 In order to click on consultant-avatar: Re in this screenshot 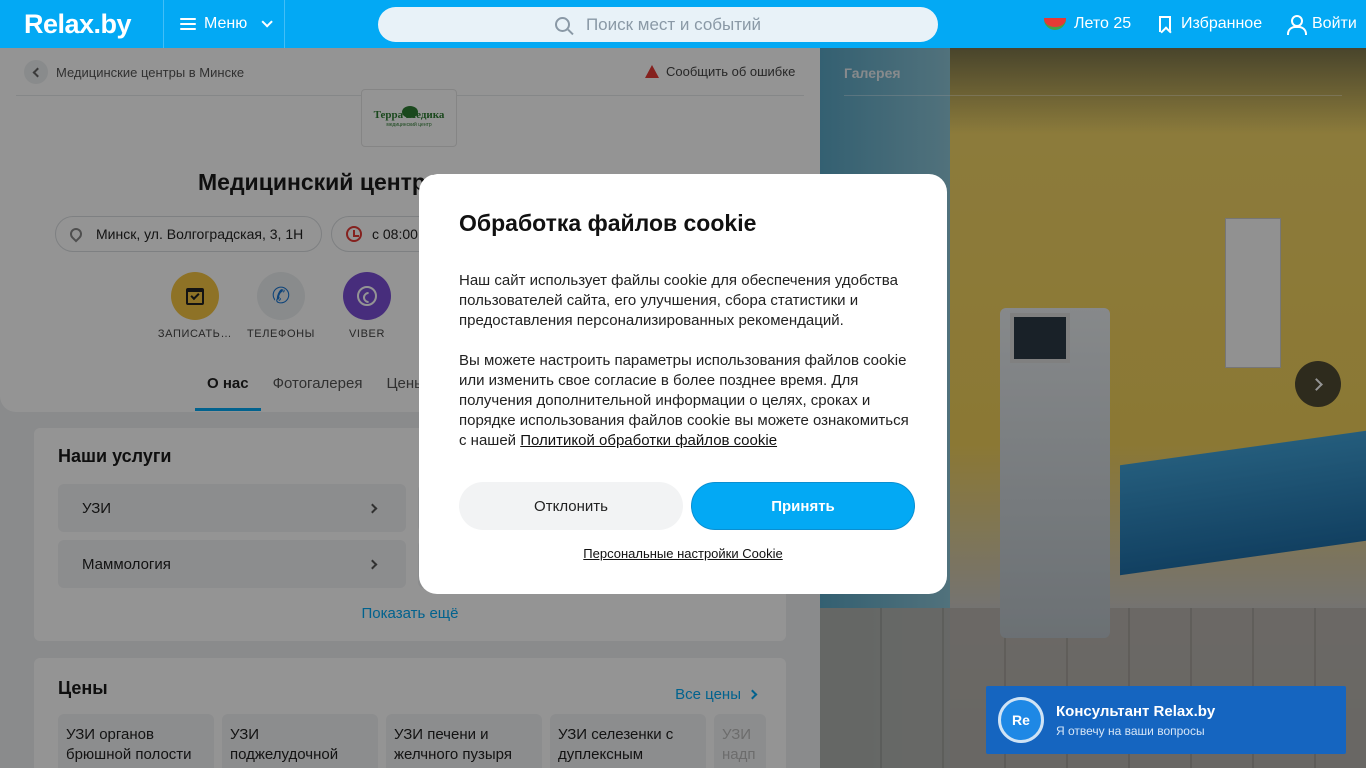, I will do `click(1021, 720)`.